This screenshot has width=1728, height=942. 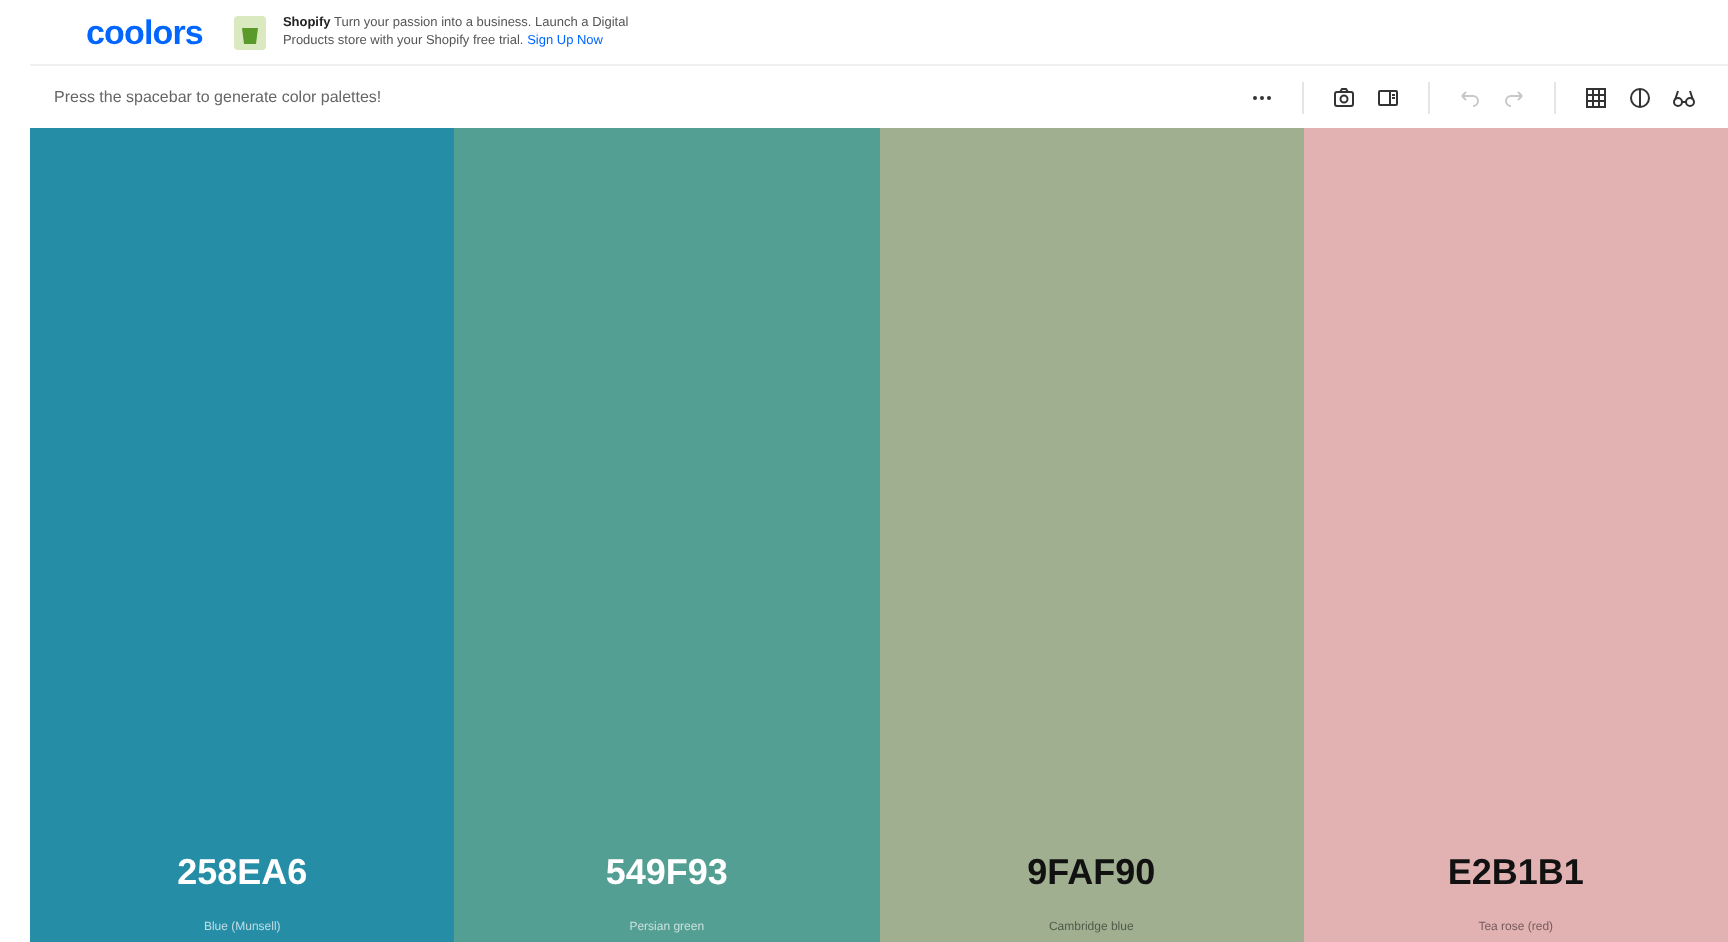 I want to click on shopping-bag-icon, so click(x=250, y=32).